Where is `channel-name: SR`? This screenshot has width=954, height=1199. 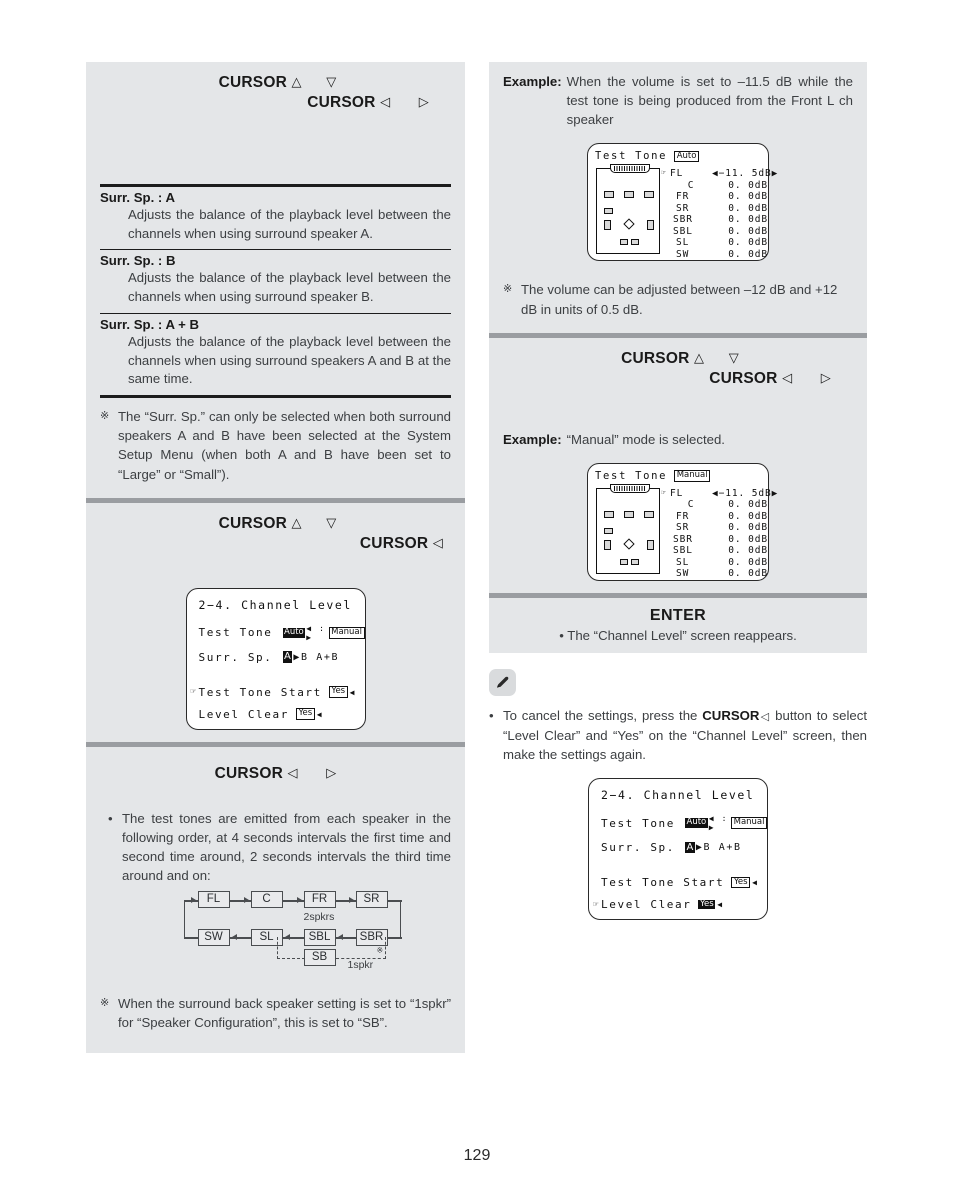
channel-name: SR is located at coordinates (683, 208).